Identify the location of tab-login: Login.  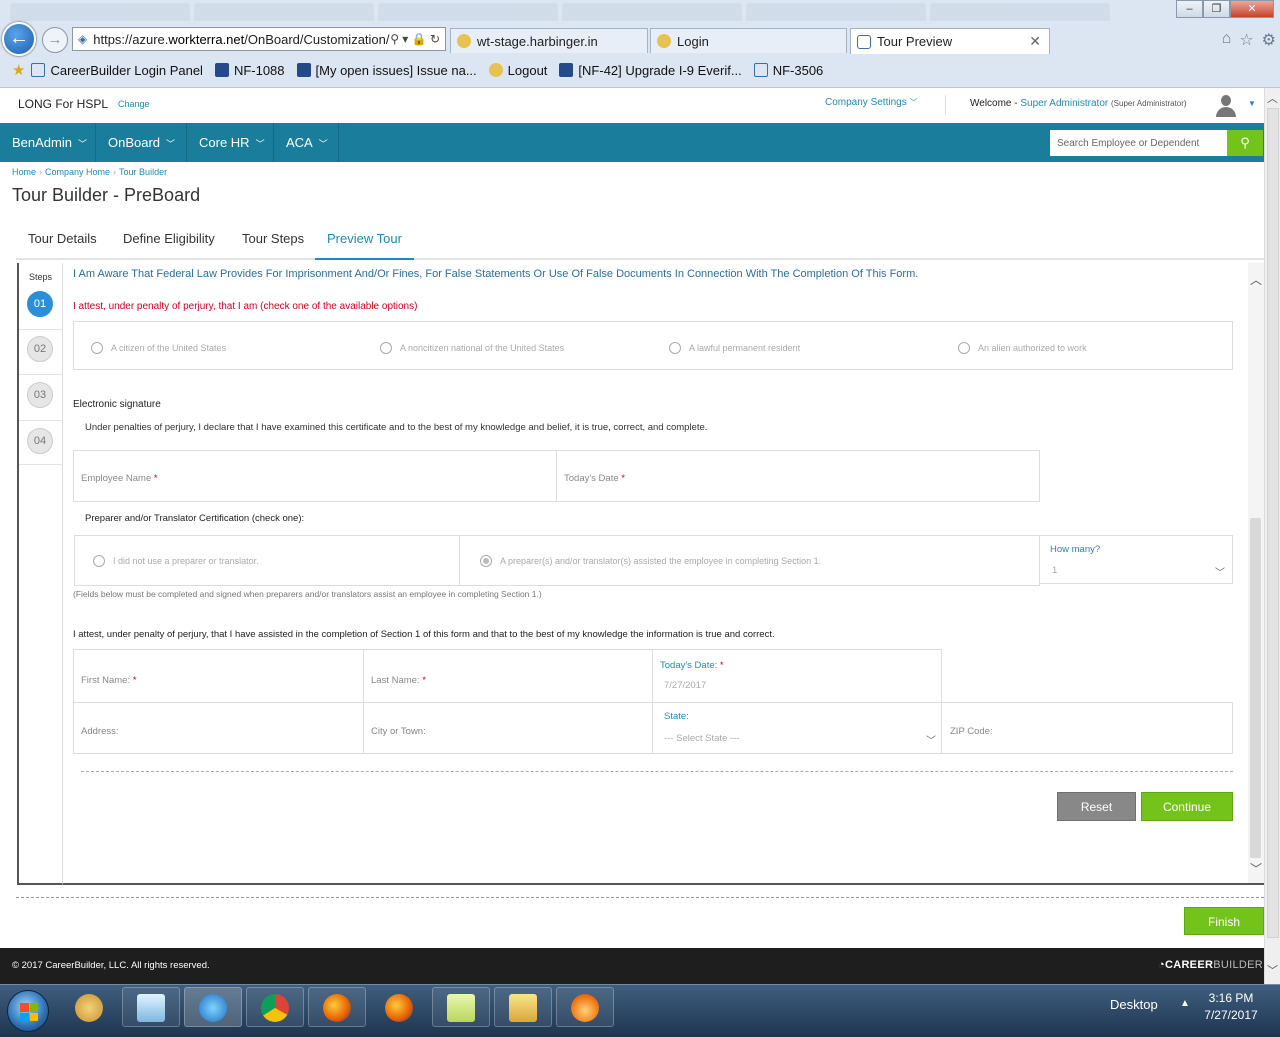
(748, 40).